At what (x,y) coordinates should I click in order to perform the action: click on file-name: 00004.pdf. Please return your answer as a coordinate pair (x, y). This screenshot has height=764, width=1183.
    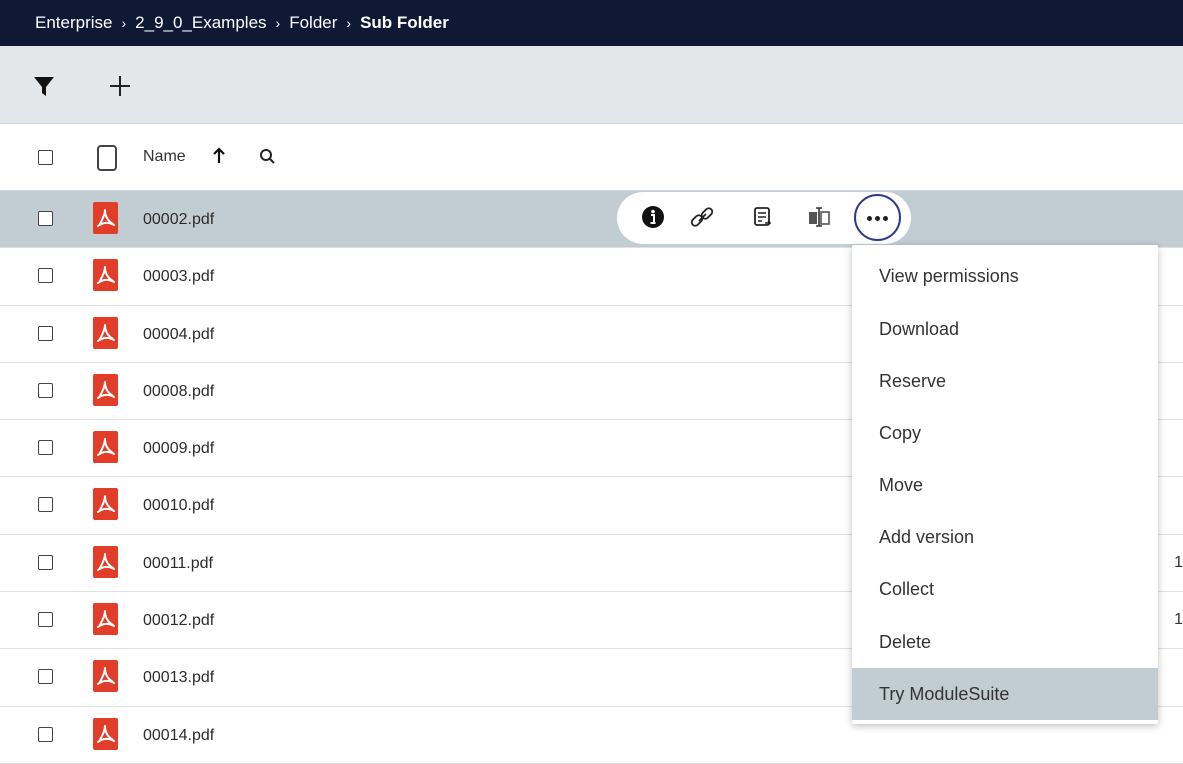
    Looking at the image, I should click on (178, 335).